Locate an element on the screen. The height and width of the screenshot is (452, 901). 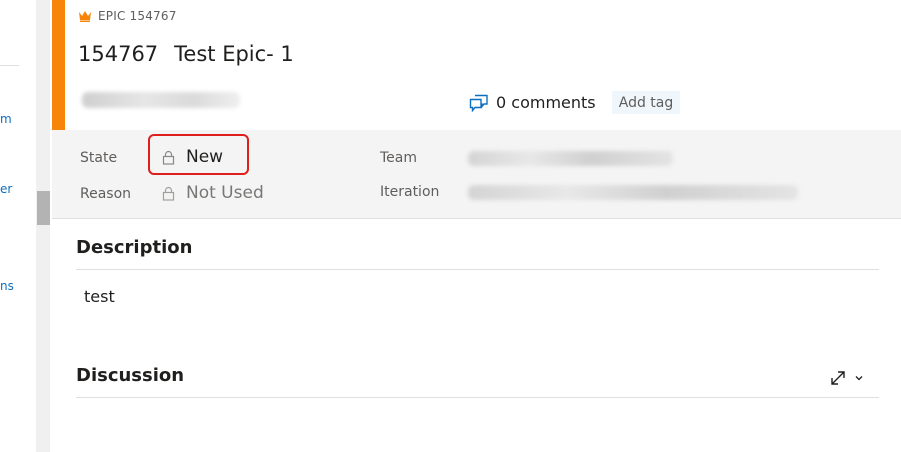
team-value-blurred is located at coordinates (570, 158).